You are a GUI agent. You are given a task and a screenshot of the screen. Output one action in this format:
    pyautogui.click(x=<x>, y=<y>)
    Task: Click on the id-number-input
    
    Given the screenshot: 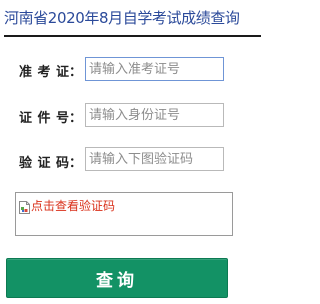 What is the action you would take?
    pyautogui.click(x=154, y=115)
    